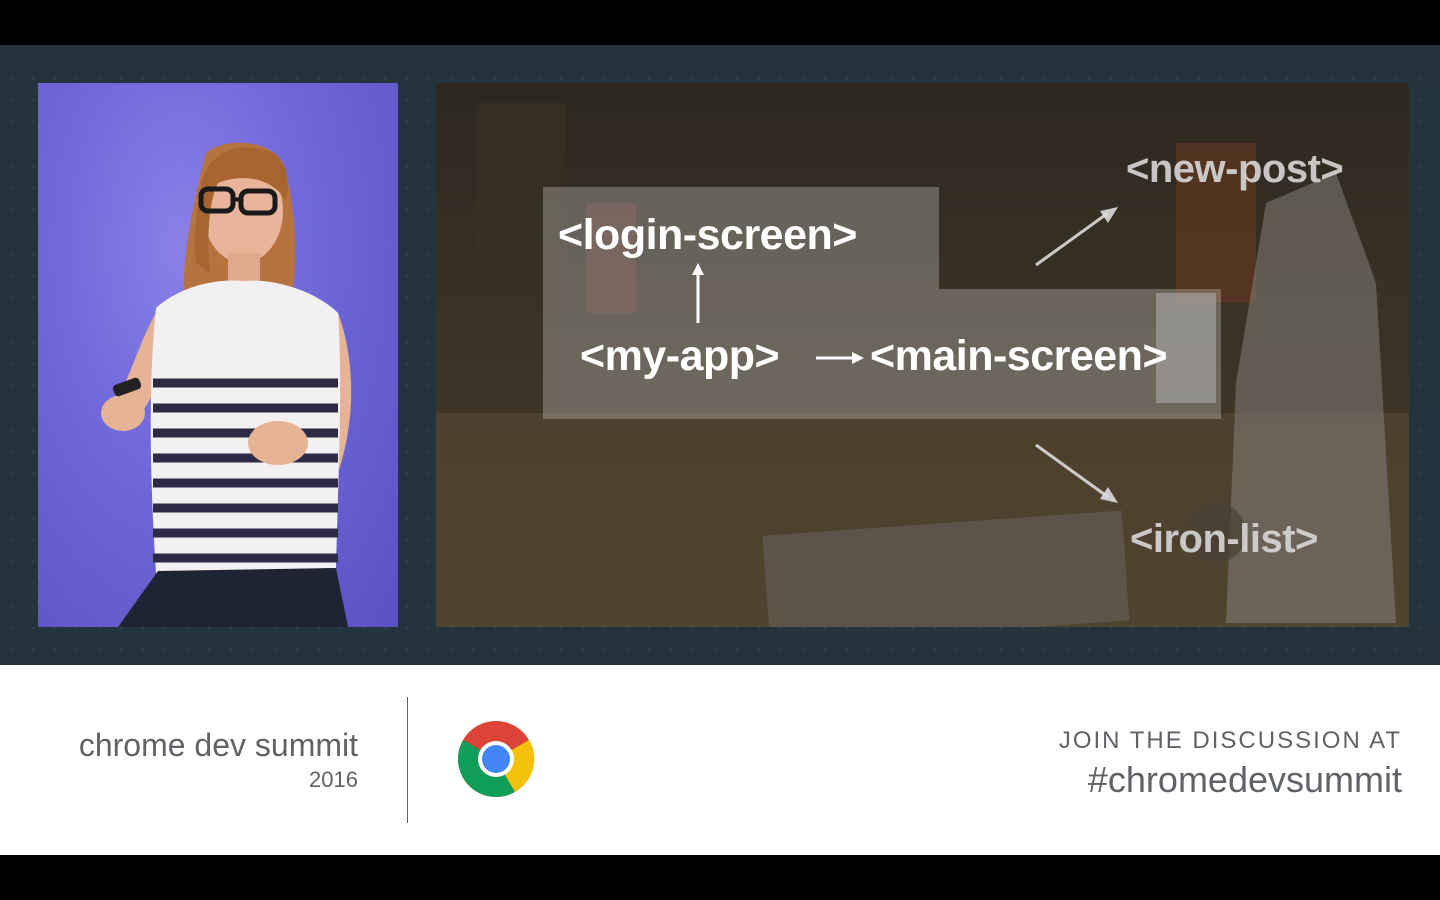 This screenshot has width=1440, height=900. Describe the element at coordinates (1019, 356) in the screenshot. I see `main-screen-label: <main-screen>` at that location.